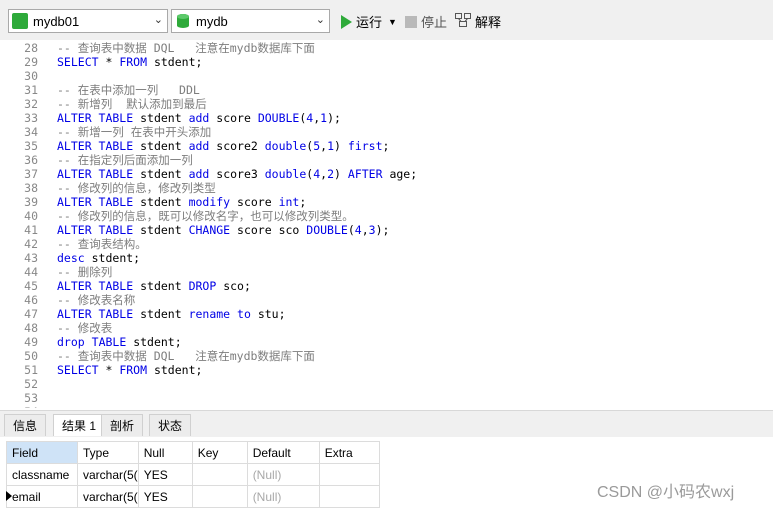 This screenshot has height=509, width=773. What do you see at coordinates (42, 496) in the screenshot?
I see `cell-field: email` at bounding box center [42, 496].